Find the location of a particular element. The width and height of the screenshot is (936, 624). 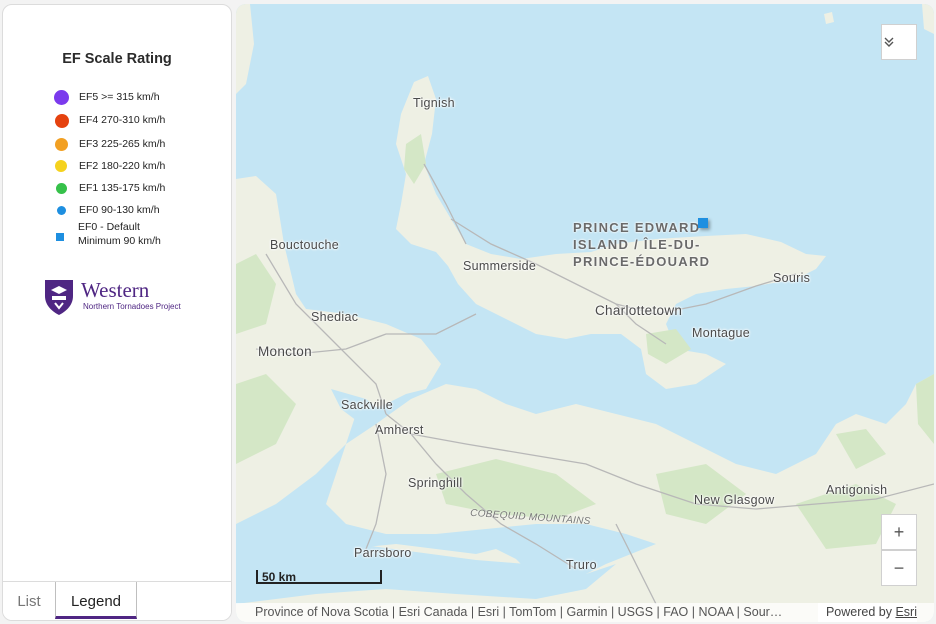

panel-tabs: List Legend is located at coordinates (117, 600).